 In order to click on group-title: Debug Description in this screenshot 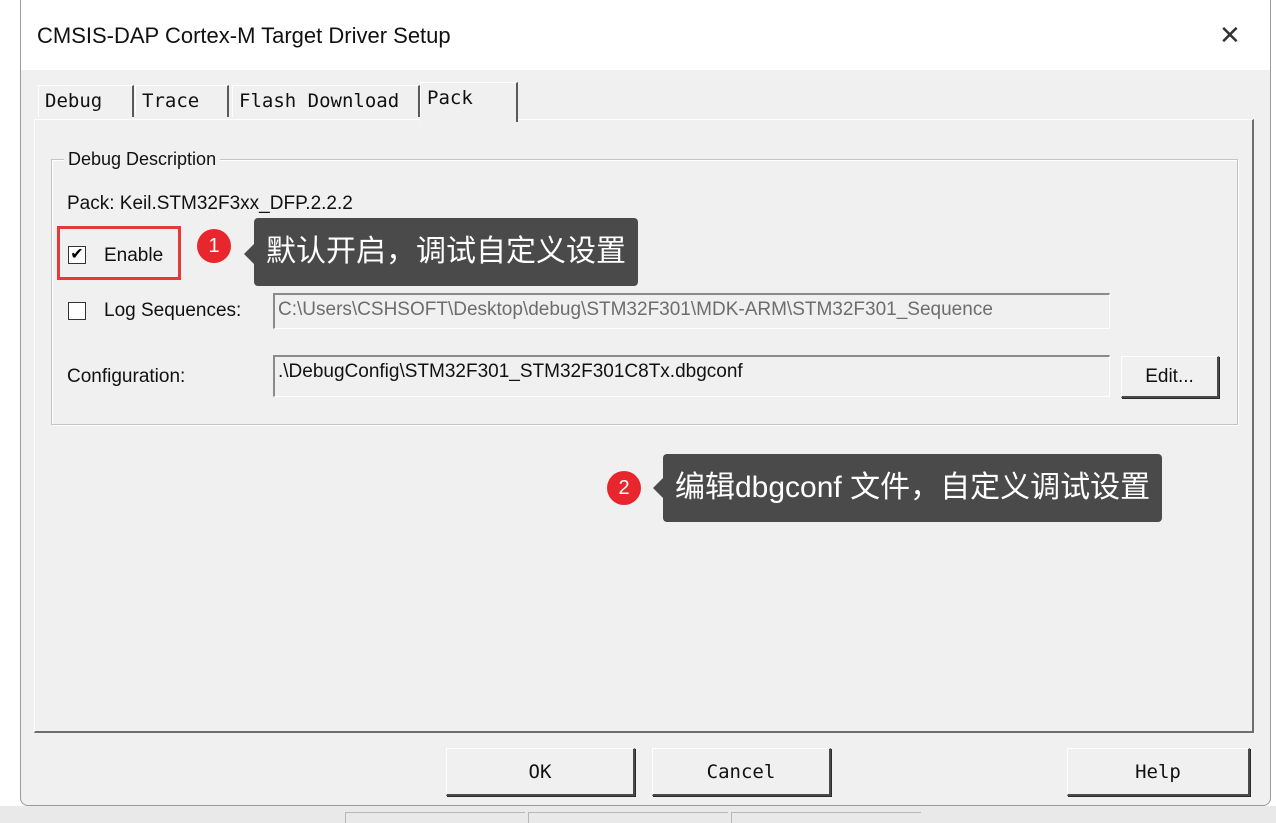, I will do `click(142, 159)`.